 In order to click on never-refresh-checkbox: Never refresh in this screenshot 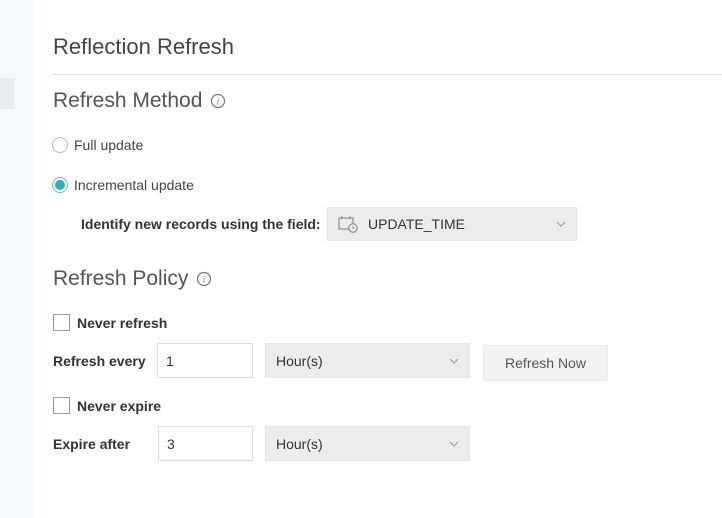, I will do `click(110, 322)`.